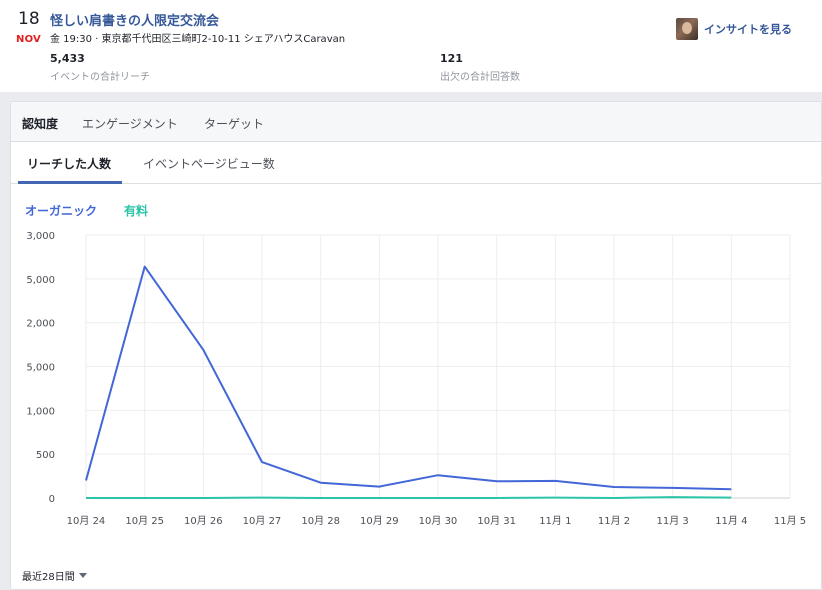 This screenshot has width=822, height=590. Describe the element at coordinates (45, 455) in the screenshot. I see `y-tick-label: 500` at that location.